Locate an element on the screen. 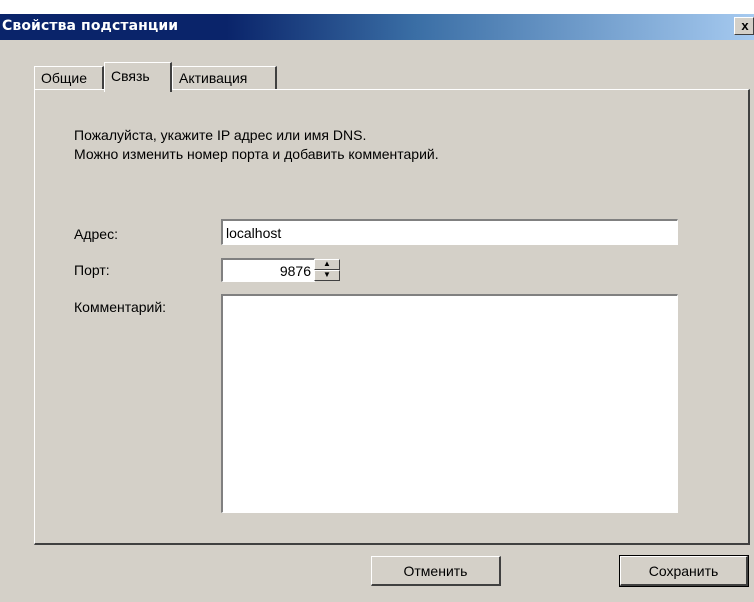 The width and height of the screenshot is (754, 602). port-label: Порт: is located at coordinates (92, 270).